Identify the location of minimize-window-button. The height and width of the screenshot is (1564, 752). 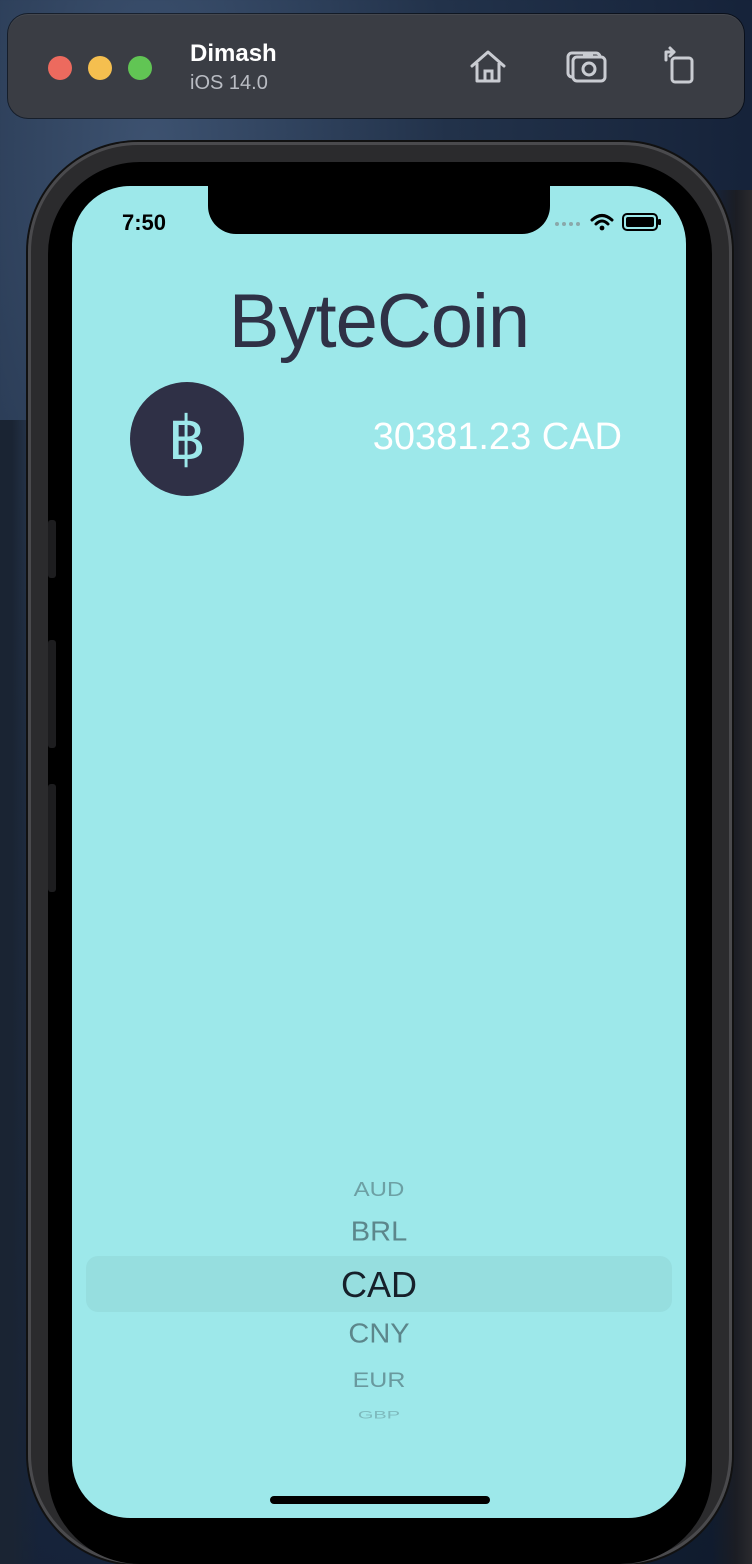
(100, 68).